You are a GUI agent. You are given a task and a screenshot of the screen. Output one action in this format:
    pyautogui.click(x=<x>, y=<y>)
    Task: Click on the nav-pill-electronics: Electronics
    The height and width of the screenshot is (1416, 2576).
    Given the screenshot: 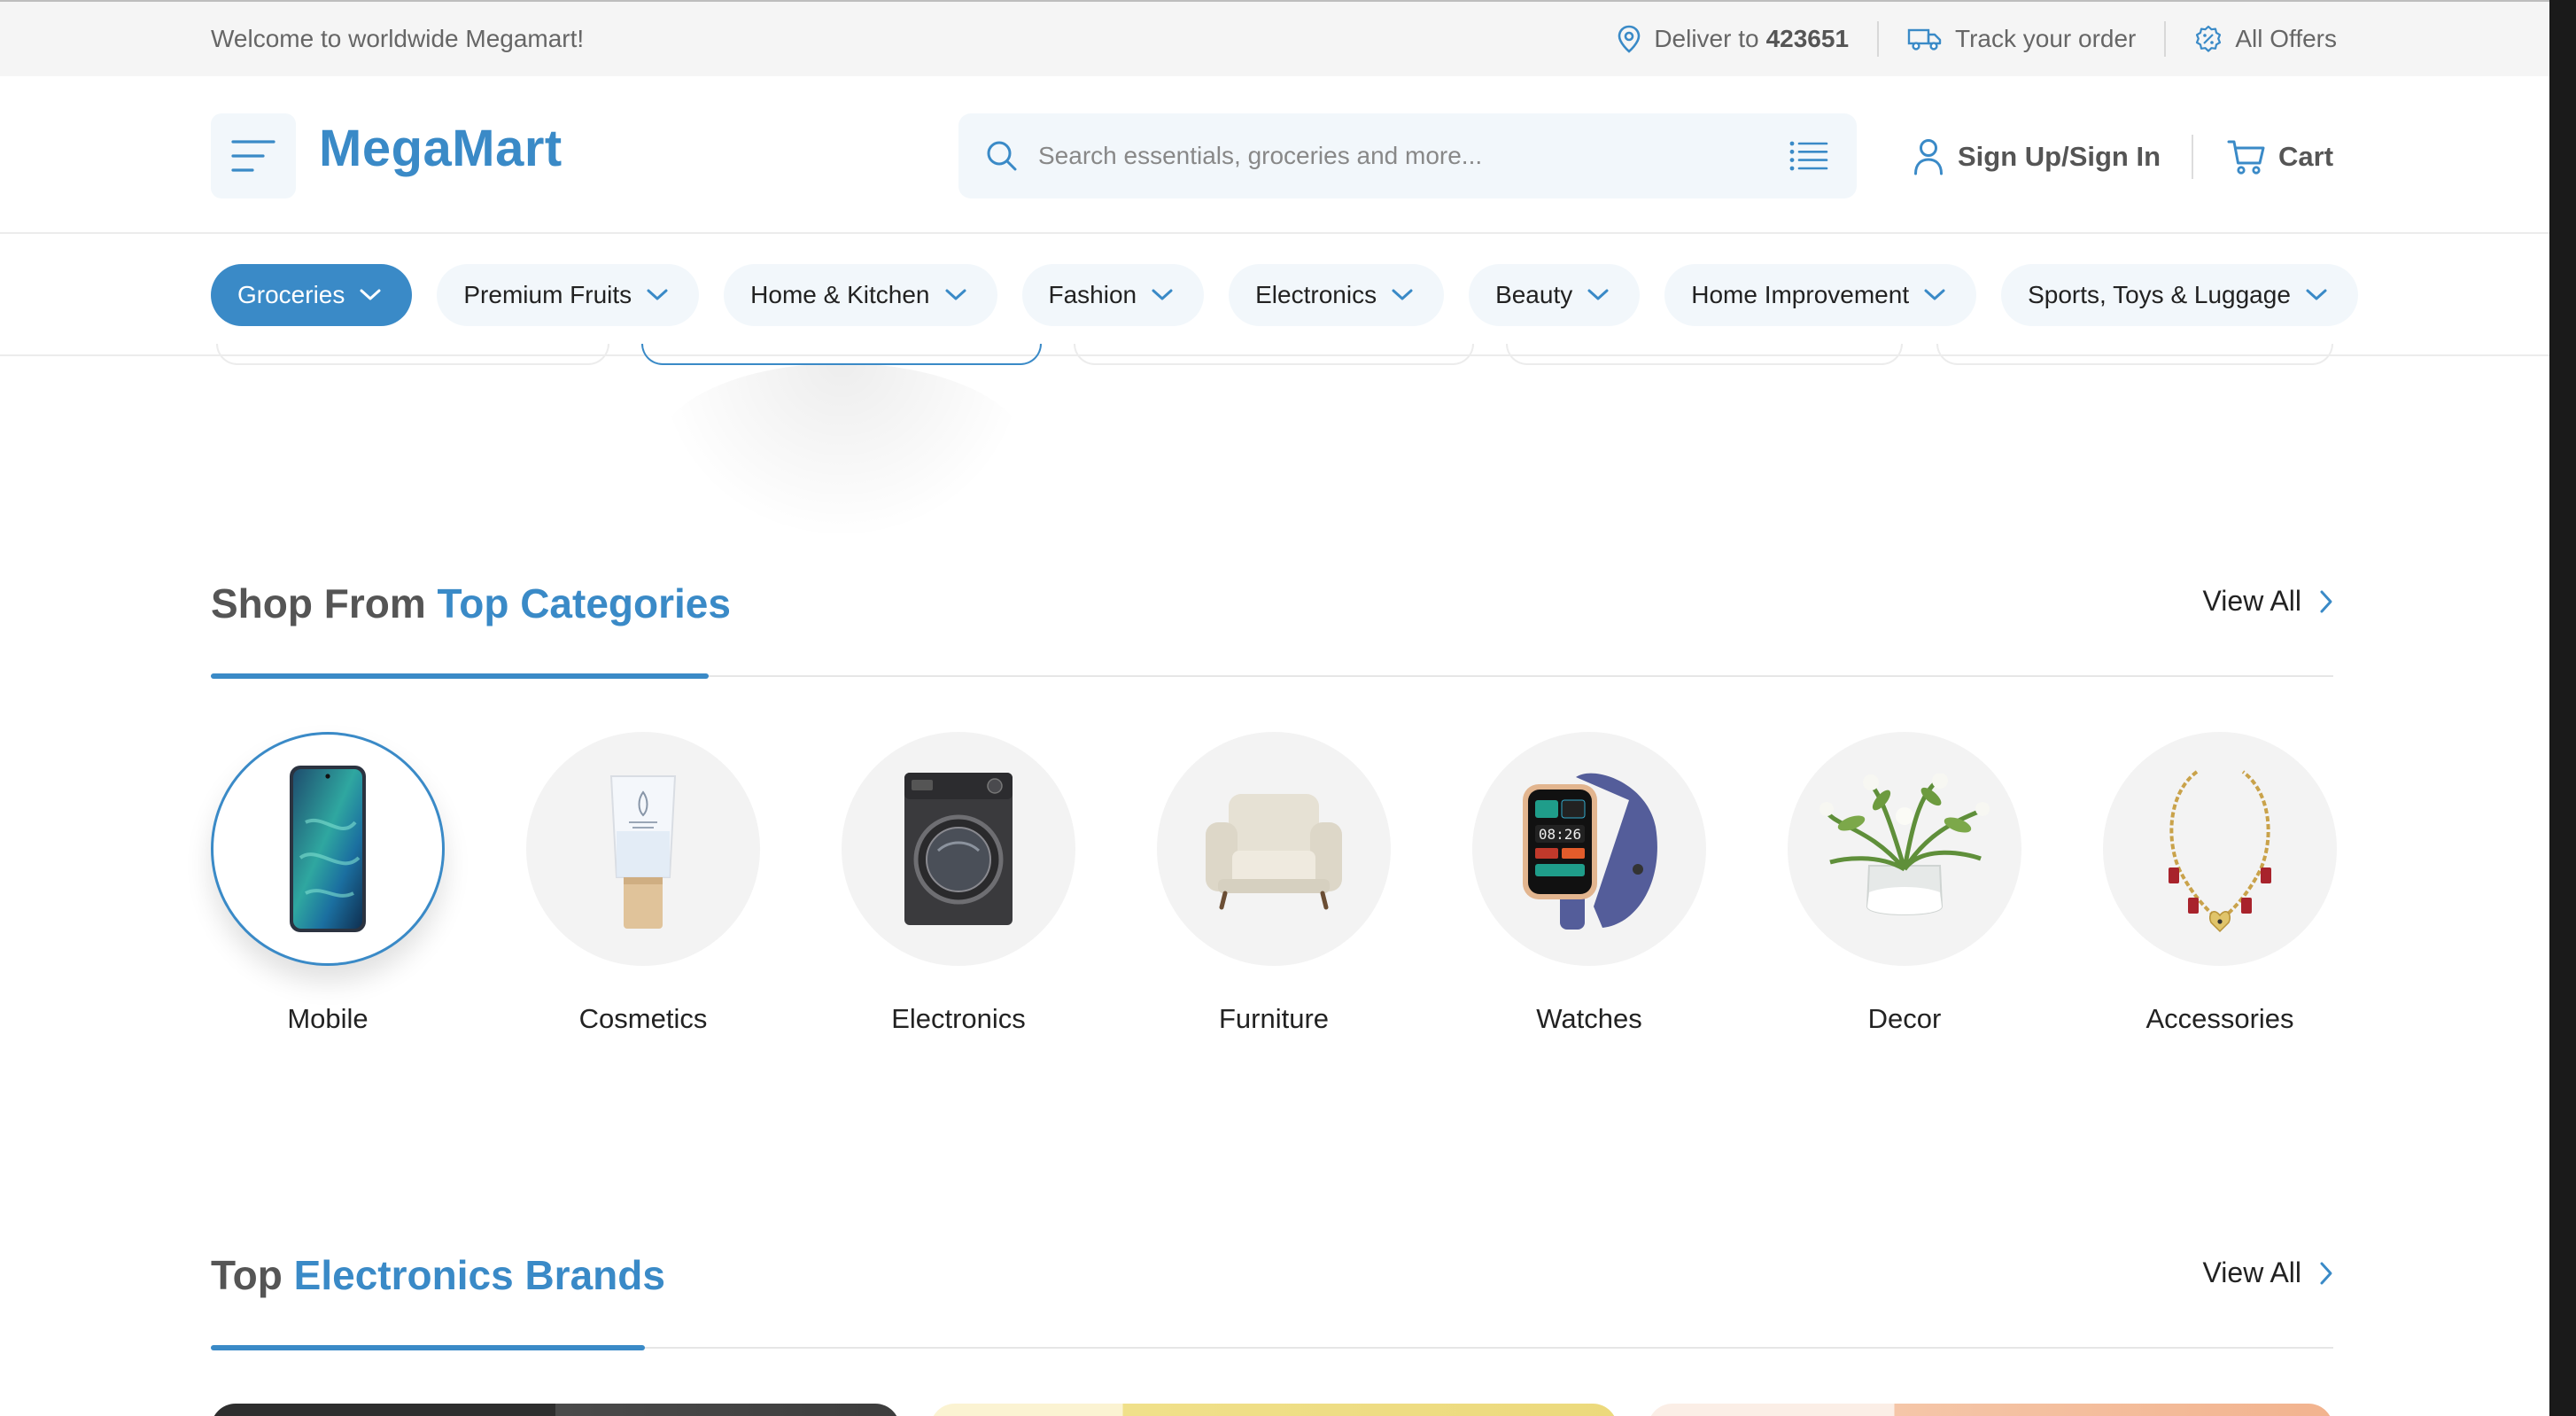 What is the action you would take?
    pyautogui.click(x=1337, y=295)
    